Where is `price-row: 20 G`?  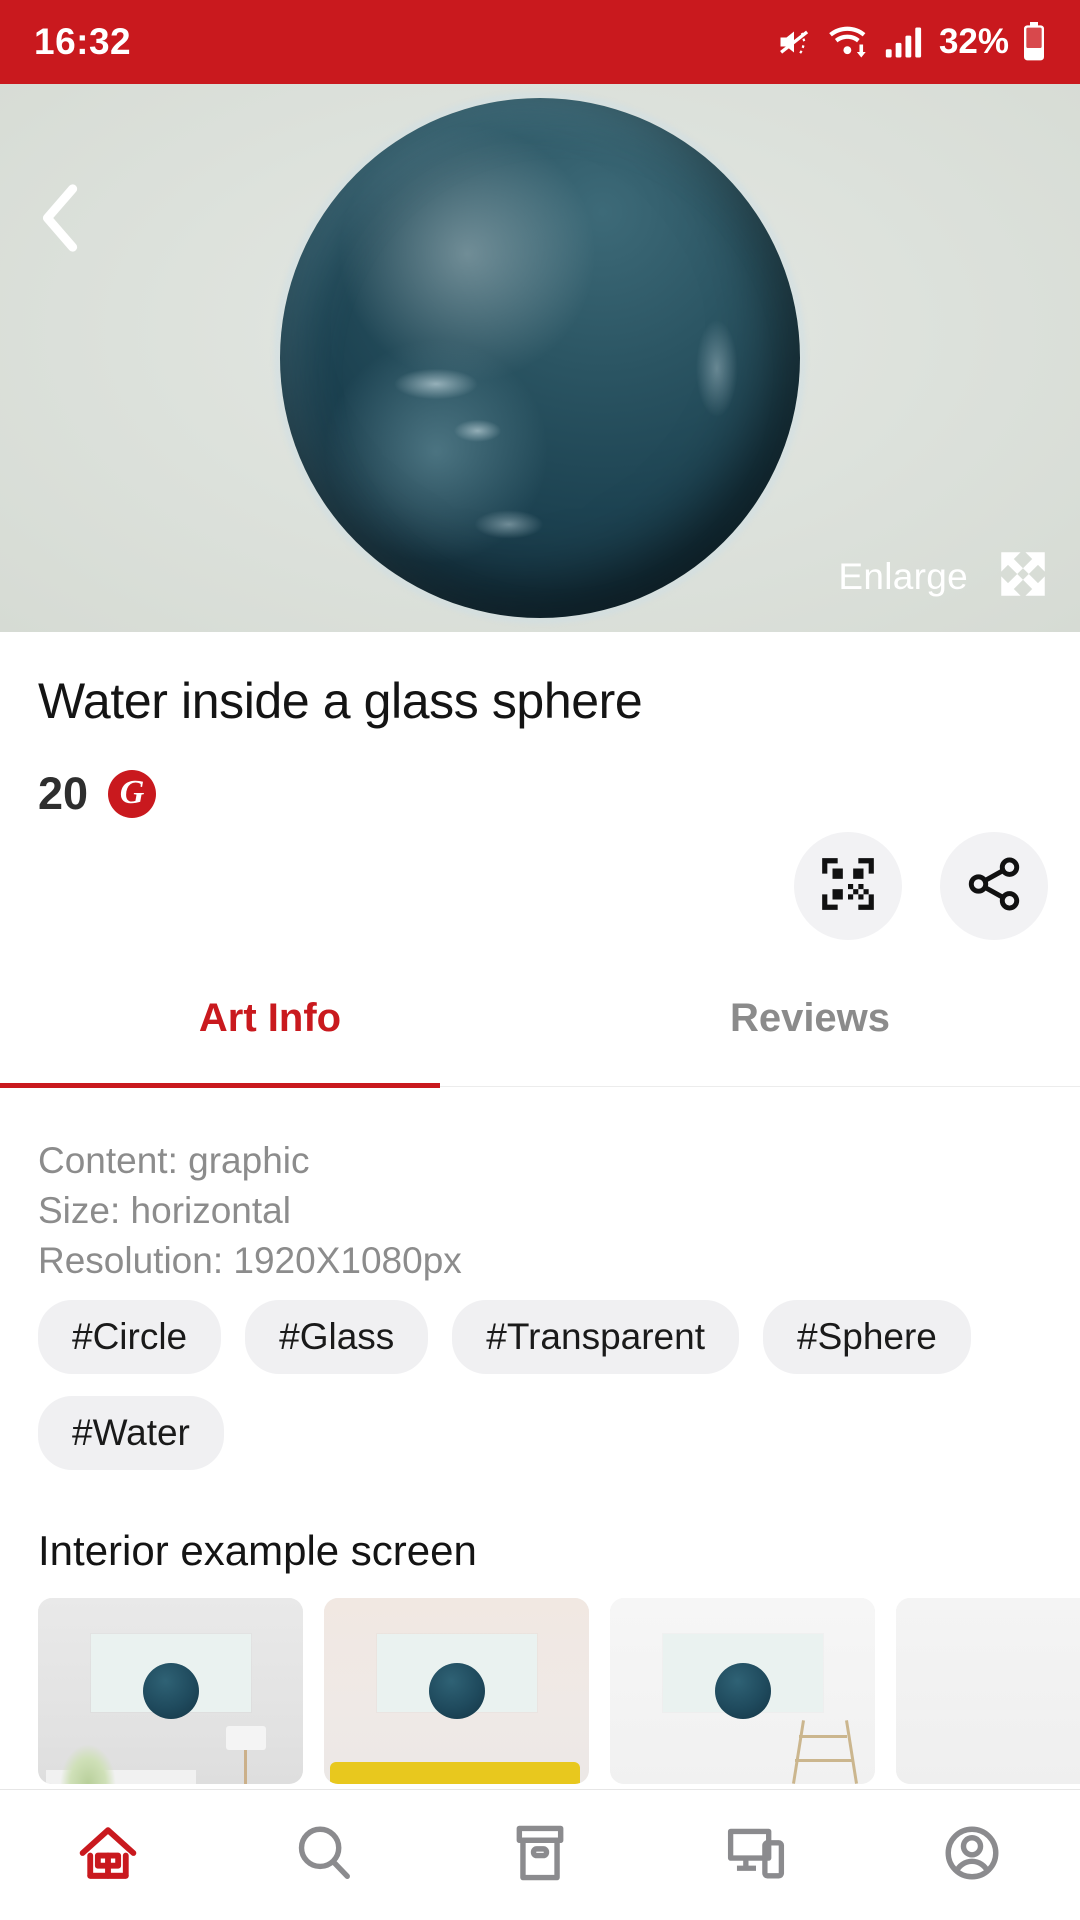
price-row: 20 G is located at coordinates (97, 794).